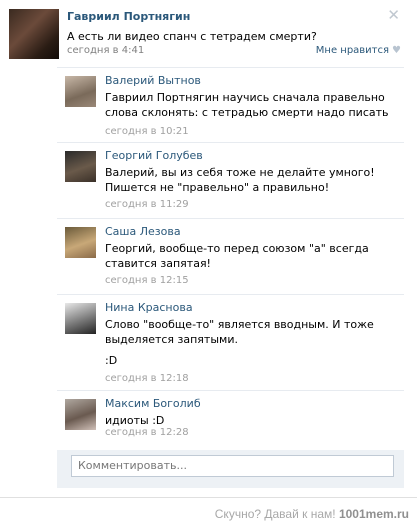 The width and height of the screenshot is (417, 529). Describe the element at coordinates (192, 36) in the screenshot. I see `post-text: А есть ли видео спанч с тетрадем смерти?` at that location.